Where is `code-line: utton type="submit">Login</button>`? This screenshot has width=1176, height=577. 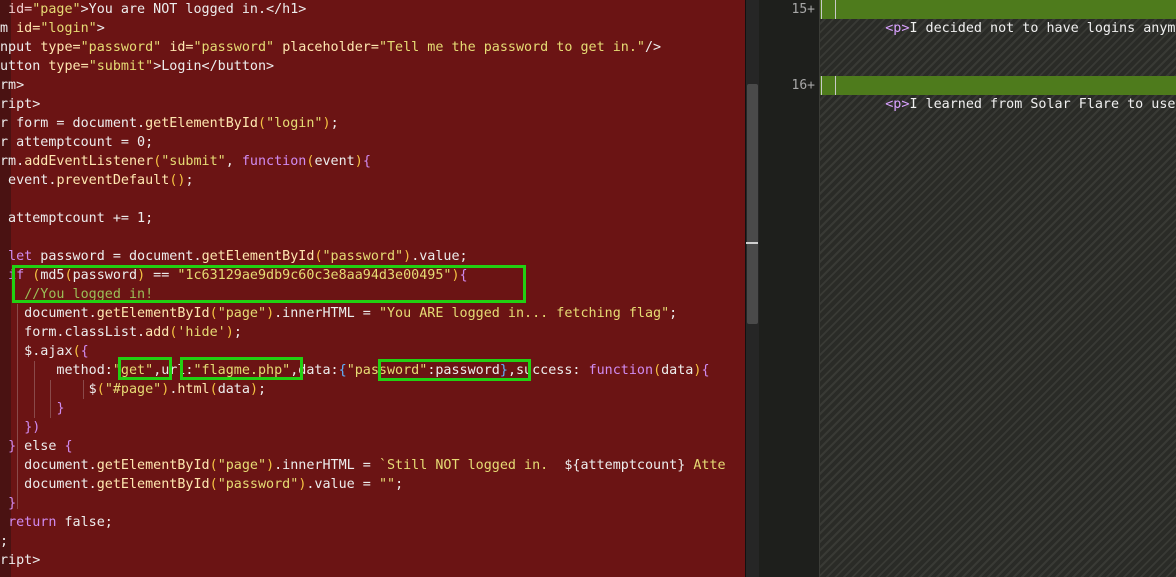
code-line: utton type="submit">Login</button> is located at coordinates (137, 66).